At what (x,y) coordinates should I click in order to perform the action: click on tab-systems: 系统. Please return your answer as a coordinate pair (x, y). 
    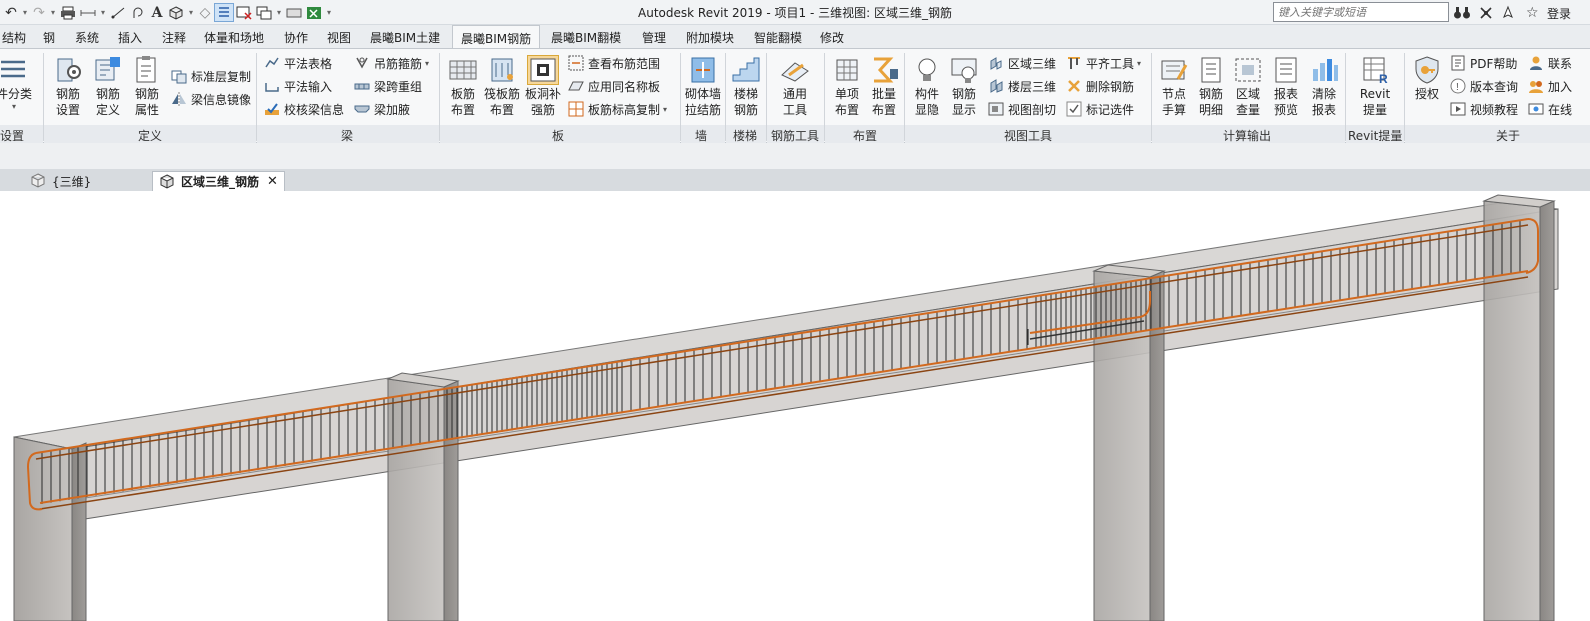
    Looking at the image, I should click on (87, 37).